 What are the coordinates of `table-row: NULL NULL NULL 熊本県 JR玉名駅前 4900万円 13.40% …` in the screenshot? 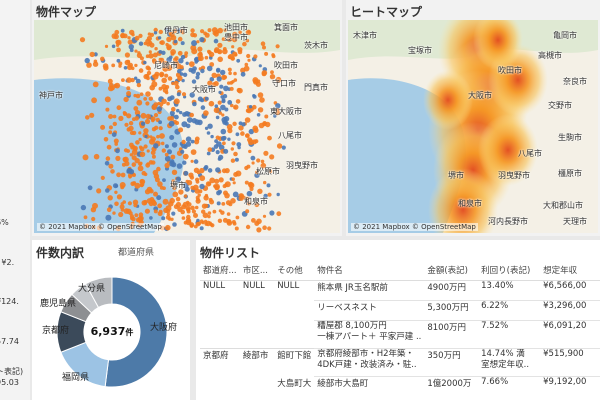 It's located at (400, 290).